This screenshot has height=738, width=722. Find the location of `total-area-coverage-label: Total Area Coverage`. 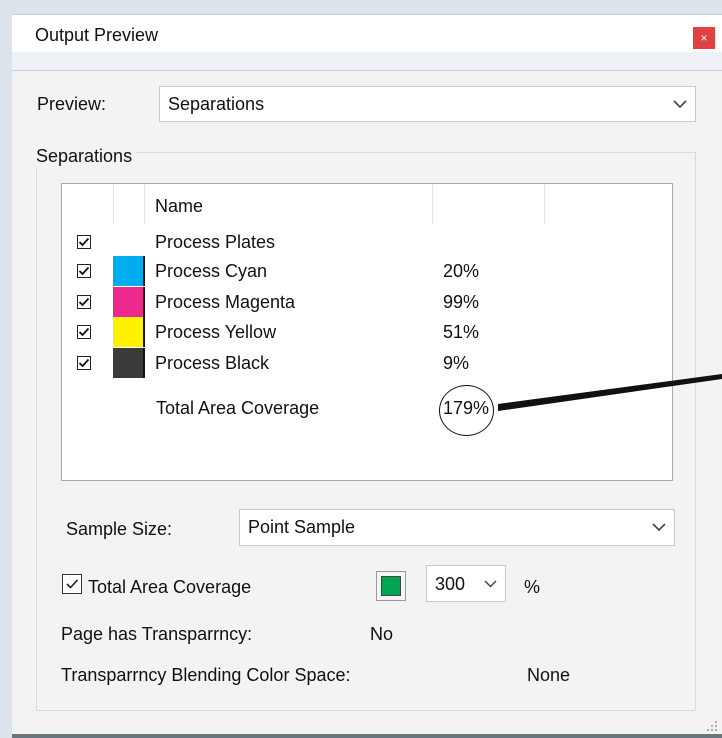

total-area-coverage-label: Total Area Coverage is located at coordinates (170, 587).